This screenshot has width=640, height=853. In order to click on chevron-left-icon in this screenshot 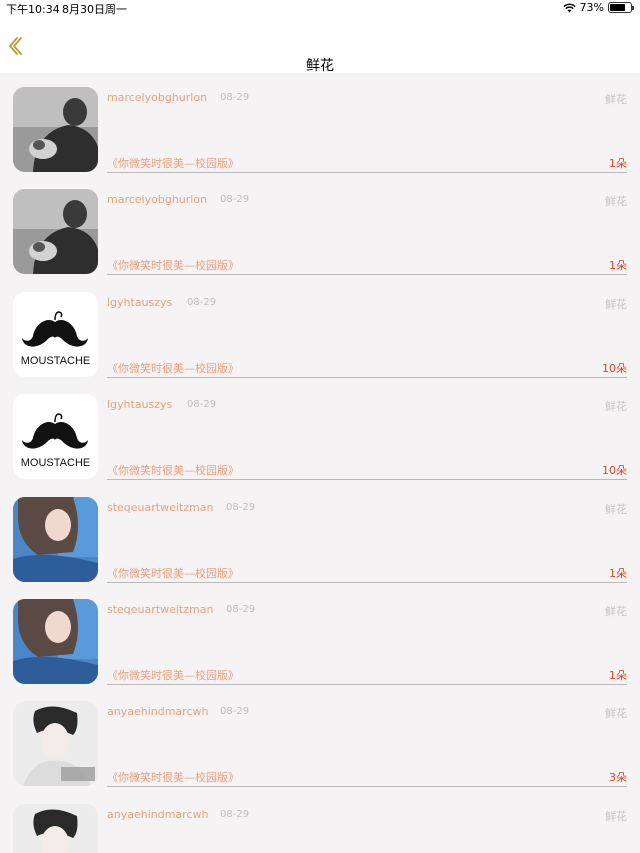, I will do `click(15, 46)`.